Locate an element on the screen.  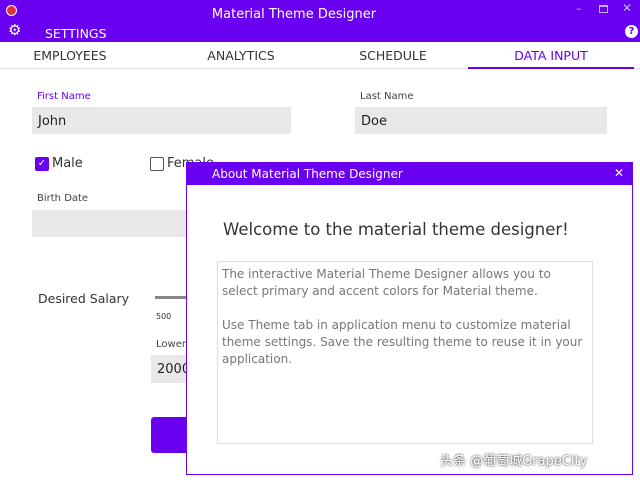
dialog-heading: Welcome to the material theme designer! is located at coordinates (396, 229).